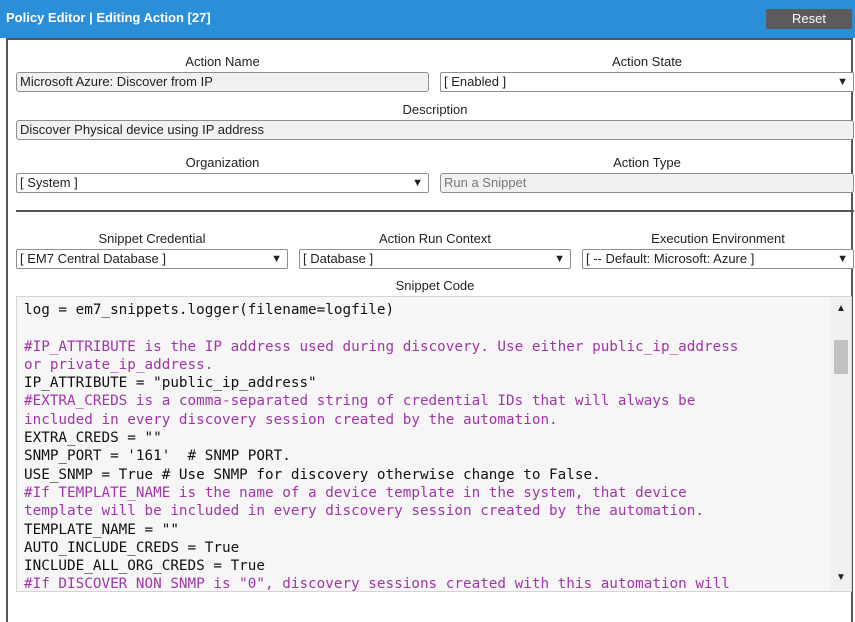 Image resolution: width=855 pixels, height=622 pixels. What do you see at coordinates (119, 364) in the screenshot?
I see `code-line: or private_ip_address.` at bounding box center [119, 364].